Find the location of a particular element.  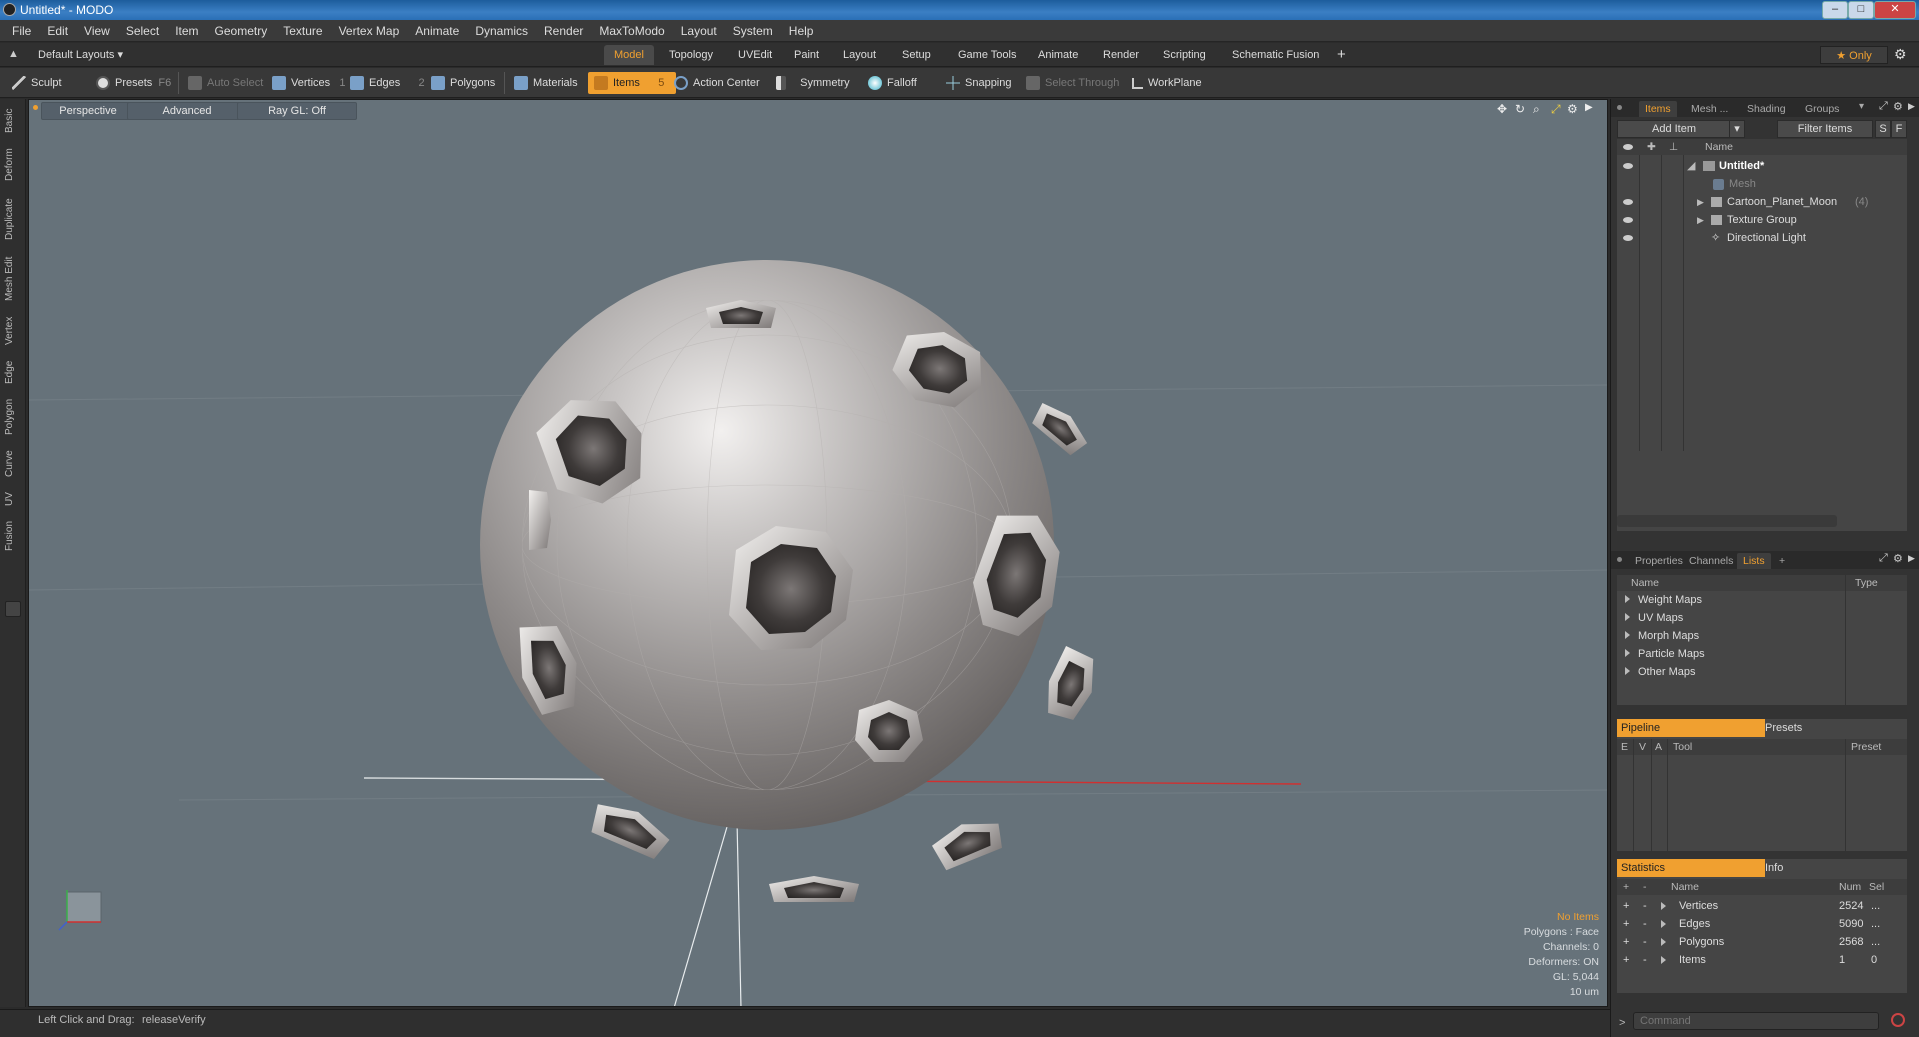

tab-animate: Animate is located at coordinates (1058, 55).